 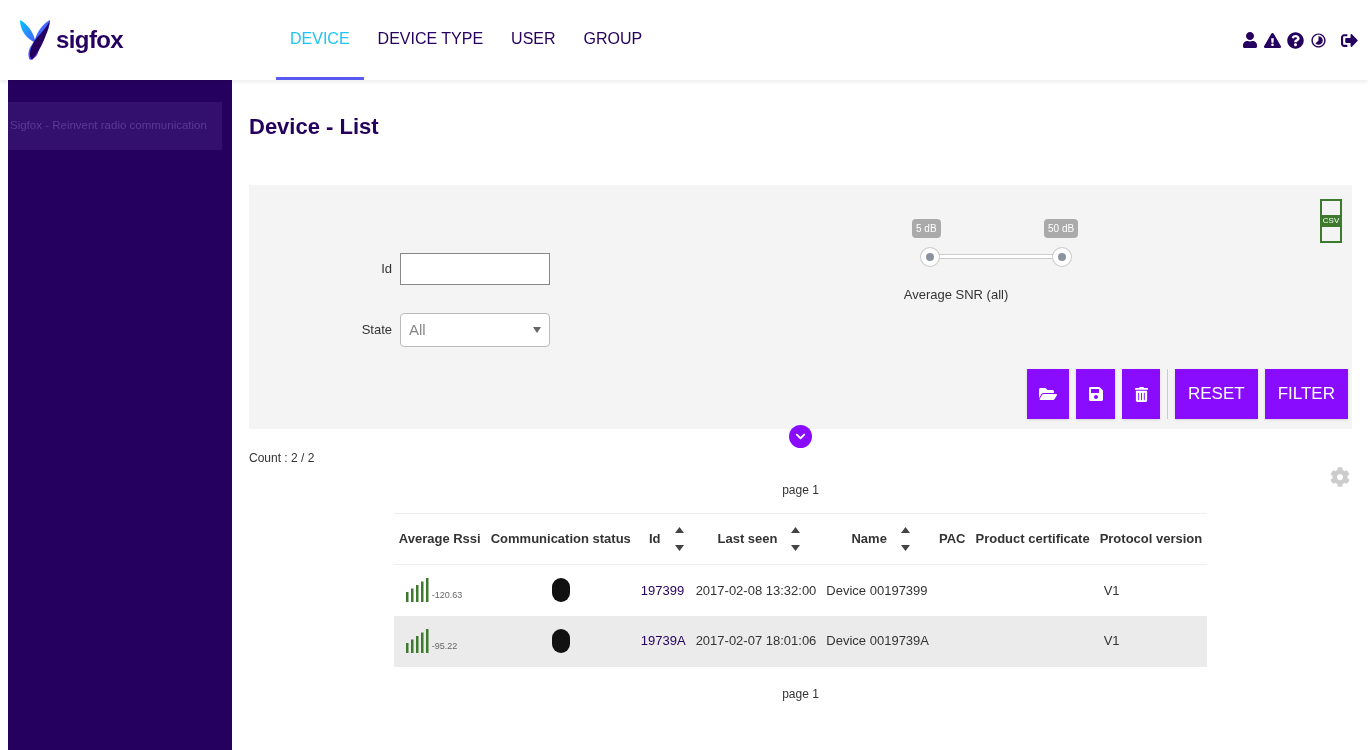 What do you see at coordinates (282, 458) in the screenshot?
I see `count-text: Count : 2 / 2` at bounding box center [282, 458].